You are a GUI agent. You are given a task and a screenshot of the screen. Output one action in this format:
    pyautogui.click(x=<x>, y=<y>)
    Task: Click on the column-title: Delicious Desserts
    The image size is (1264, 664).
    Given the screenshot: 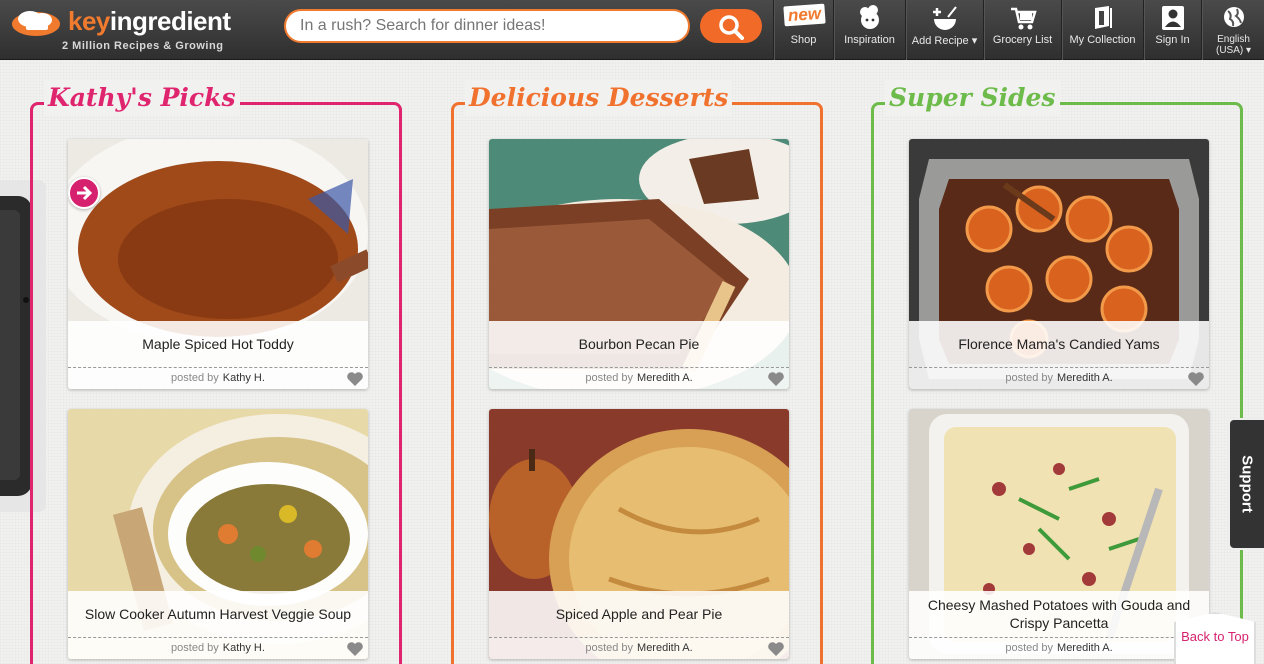 What is the action you would take?
    pyautogui.click(x=599, y=98)
    